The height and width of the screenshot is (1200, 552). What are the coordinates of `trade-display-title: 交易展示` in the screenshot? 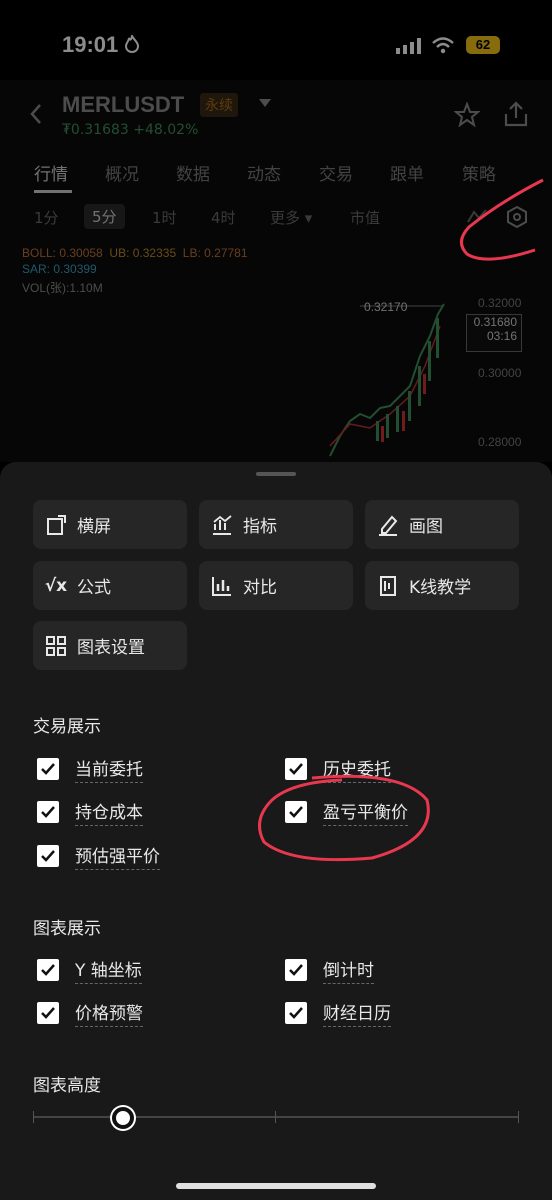 It's located at (67, 727).